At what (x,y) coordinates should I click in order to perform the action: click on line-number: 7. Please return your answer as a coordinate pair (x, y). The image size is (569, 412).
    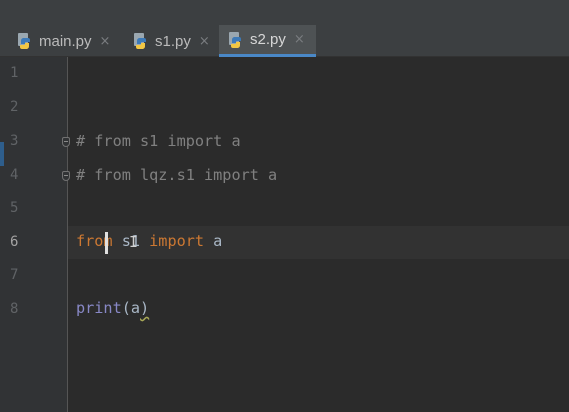
    Looking at the image, I should click on (14, 275).